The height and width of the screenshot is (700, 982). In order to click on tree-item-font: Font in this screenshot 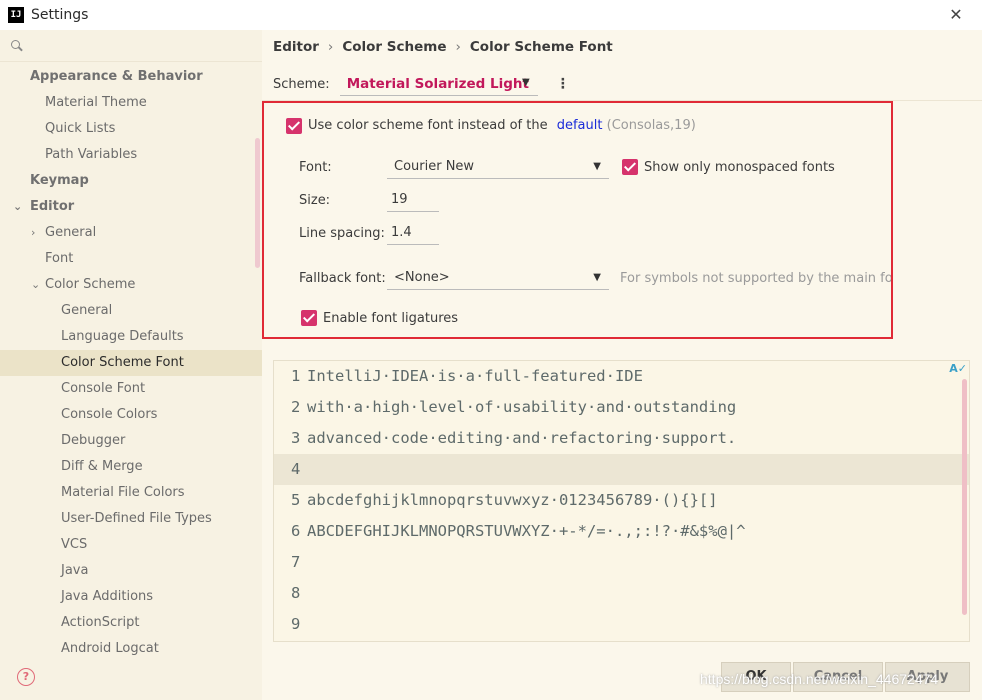, I will do `click(131, 259)`.